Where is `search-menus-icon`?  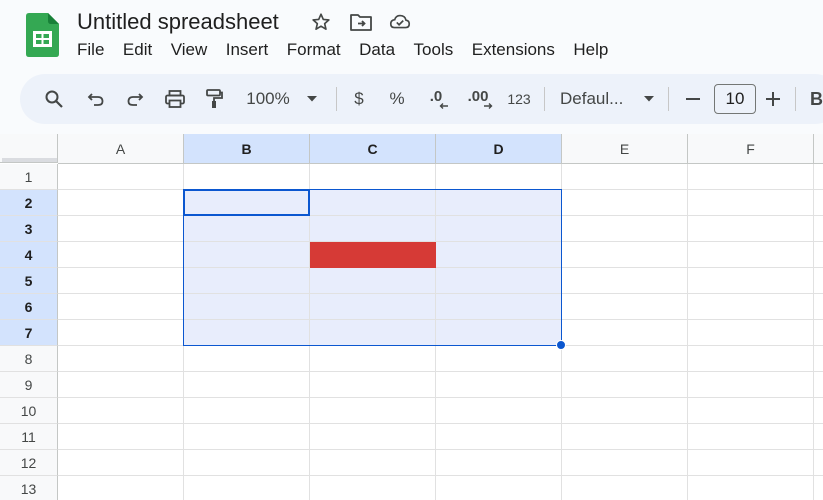 search-menus-icon is located at coordinates (54, 99).